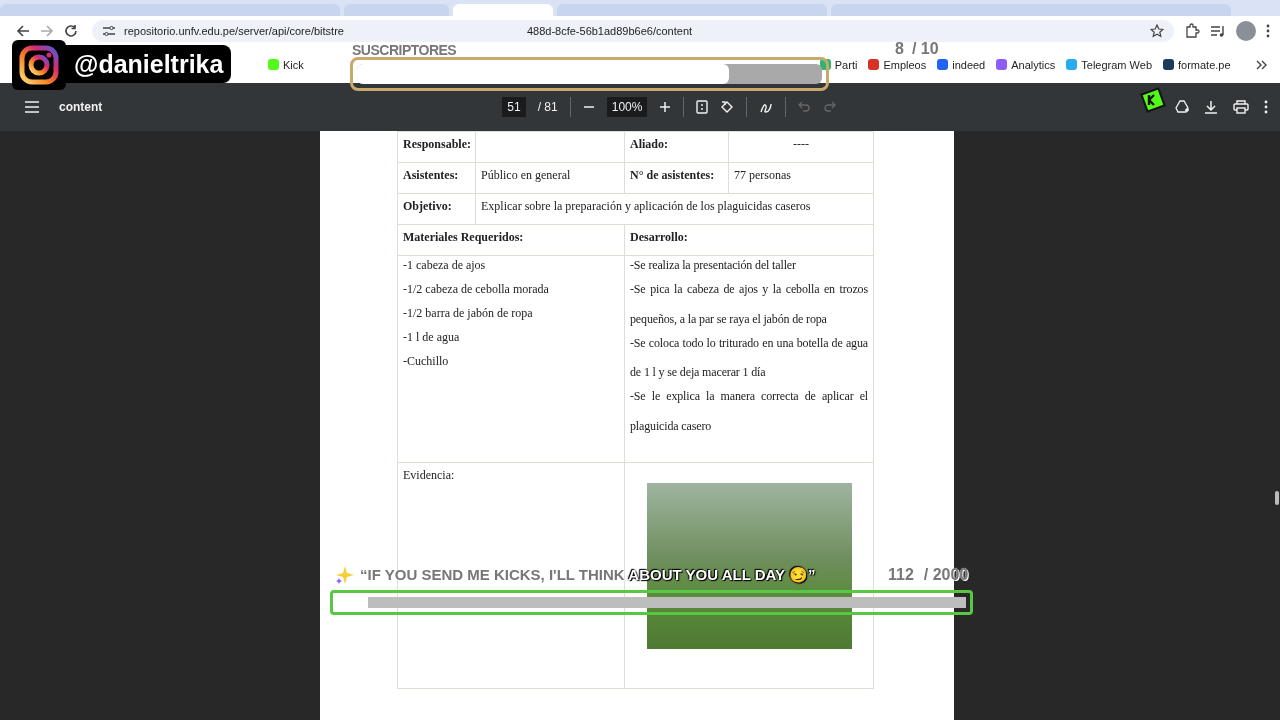  Describe the element at coordinates (404, 50) in the screenshot. I see `goal-title: SUSCRIPTORES` at that location.